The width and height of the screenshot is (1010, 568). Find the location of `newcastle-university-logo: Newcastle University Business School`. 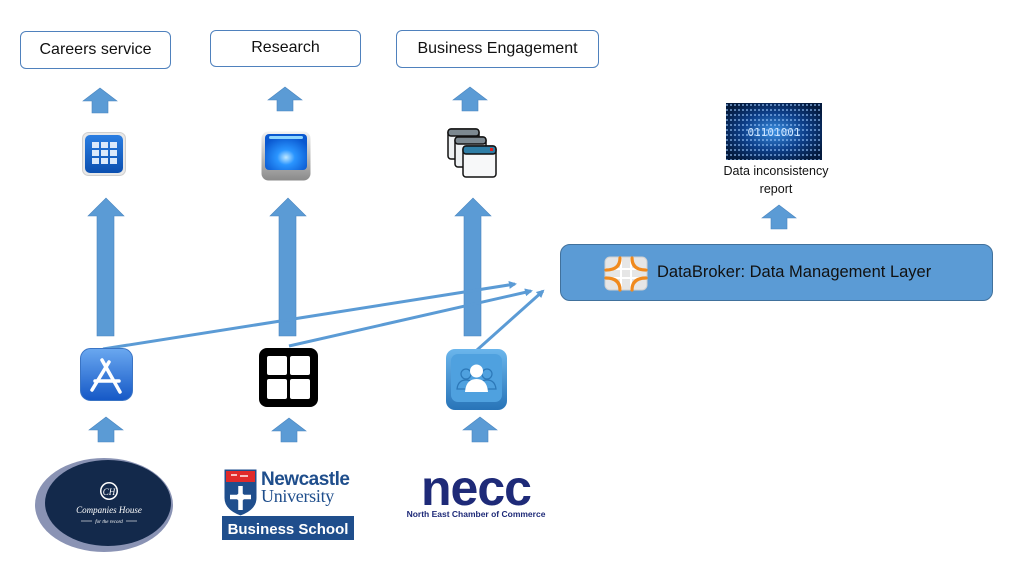

newcastle-university-logo: Newcastle University Business School is located at coordinates (288, 503).